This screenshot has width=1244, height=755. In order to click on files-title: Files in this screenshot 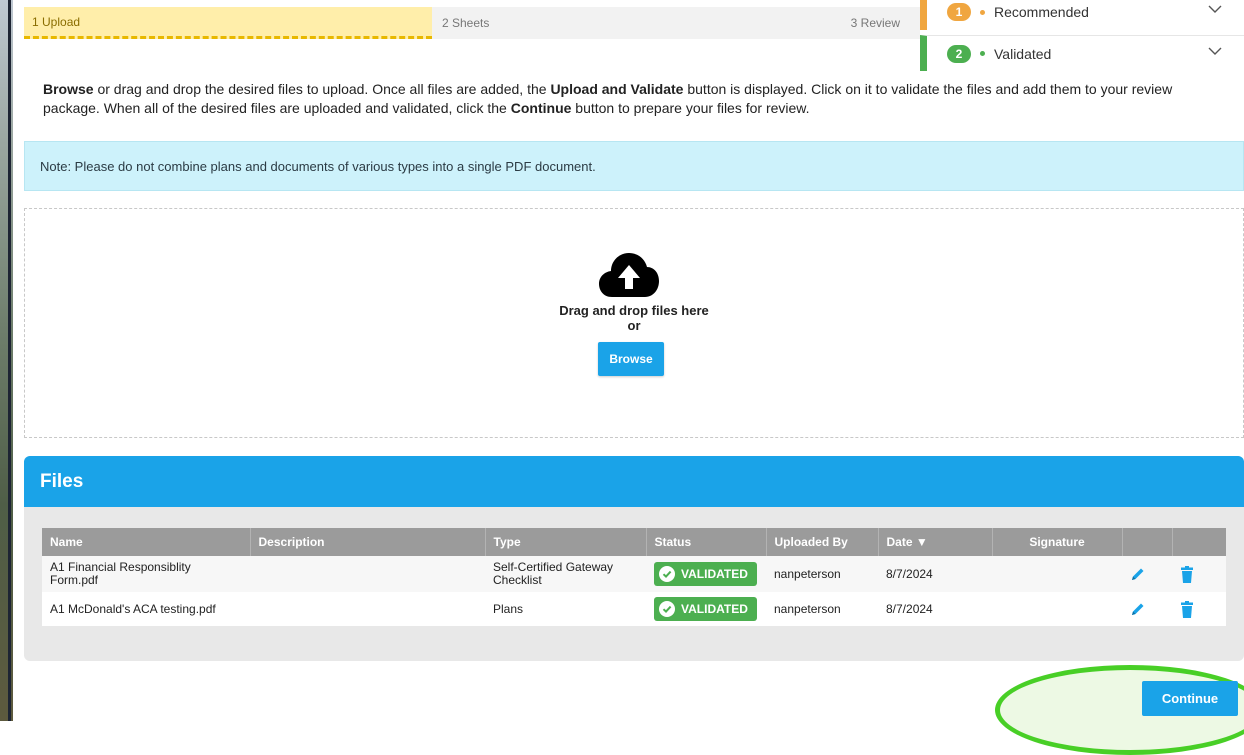, I will do `click(62, 481)`.